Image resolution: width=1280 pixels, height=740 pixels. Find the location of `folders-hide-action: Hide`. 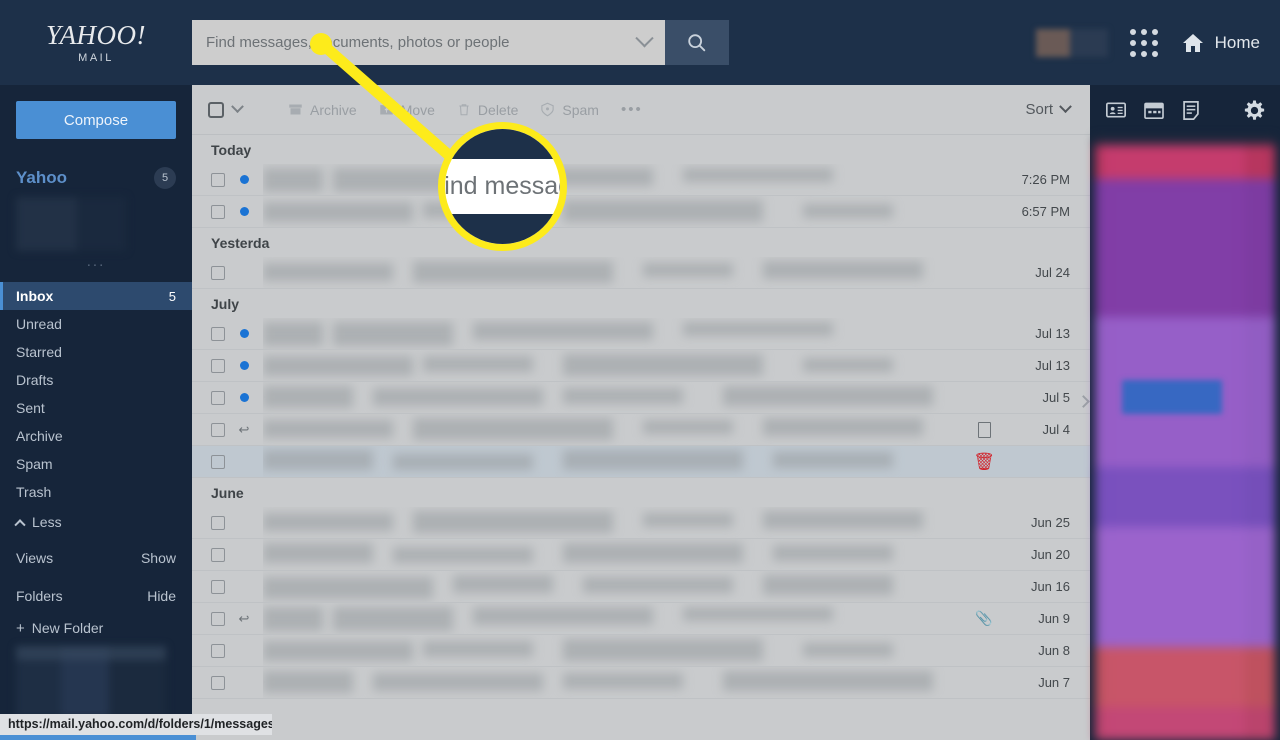

folders-hide-action: Hide is located at coordinates (161, 596).